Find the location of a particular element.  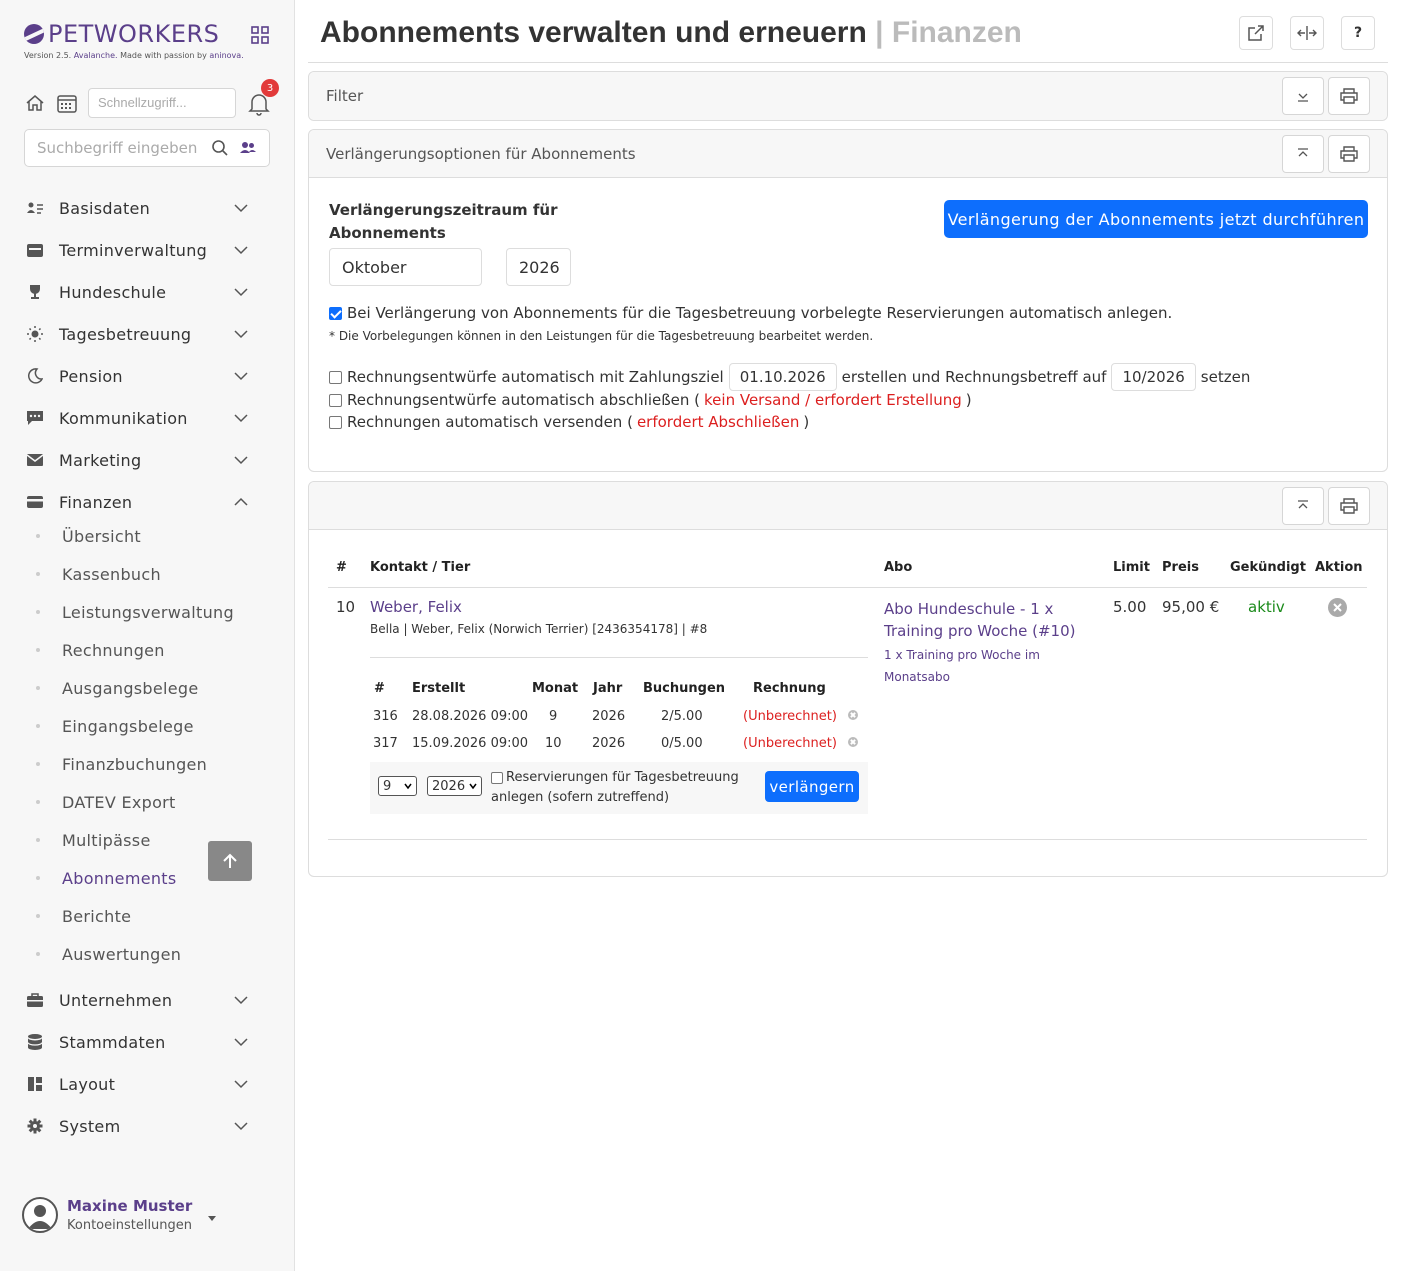

toggle-width-button is located at coordinates (1307, 33).